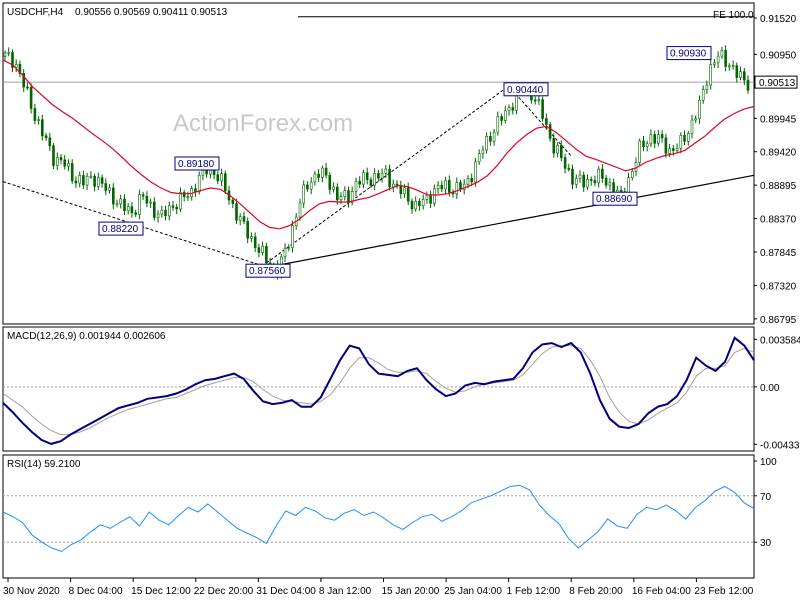  What do you see at coordinates (525, 90) in the screenshot?
I see `price-annotation: 0.90440` at bounding box center [525, 90].